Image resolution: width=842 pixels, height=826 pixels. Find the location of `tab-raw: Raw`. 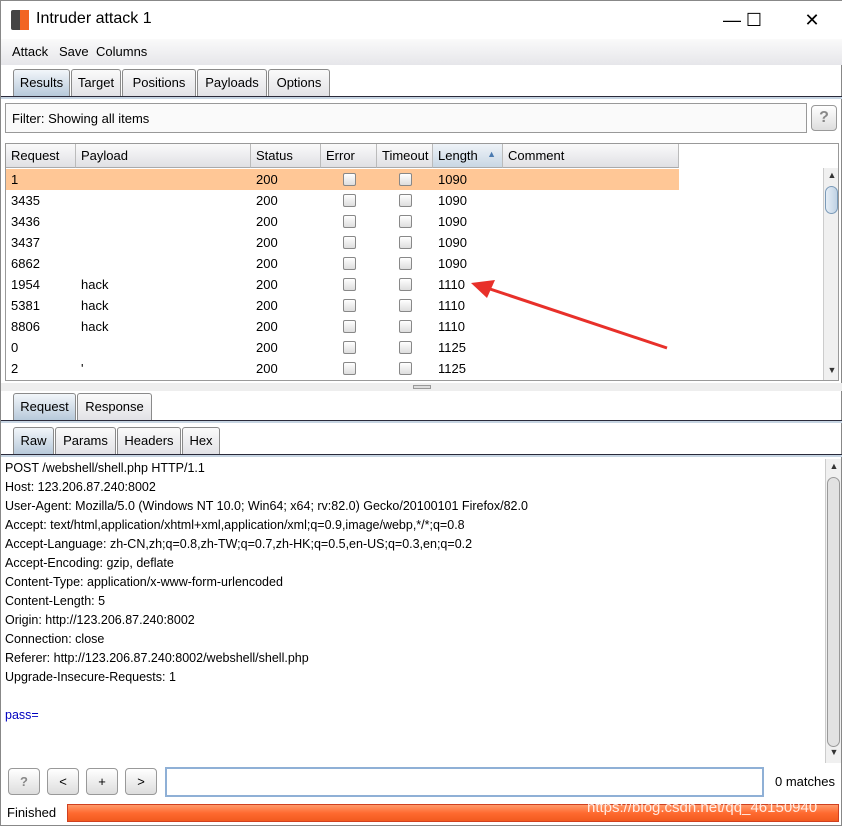

tab-raw: Raw is located at coordinates (33, 440).